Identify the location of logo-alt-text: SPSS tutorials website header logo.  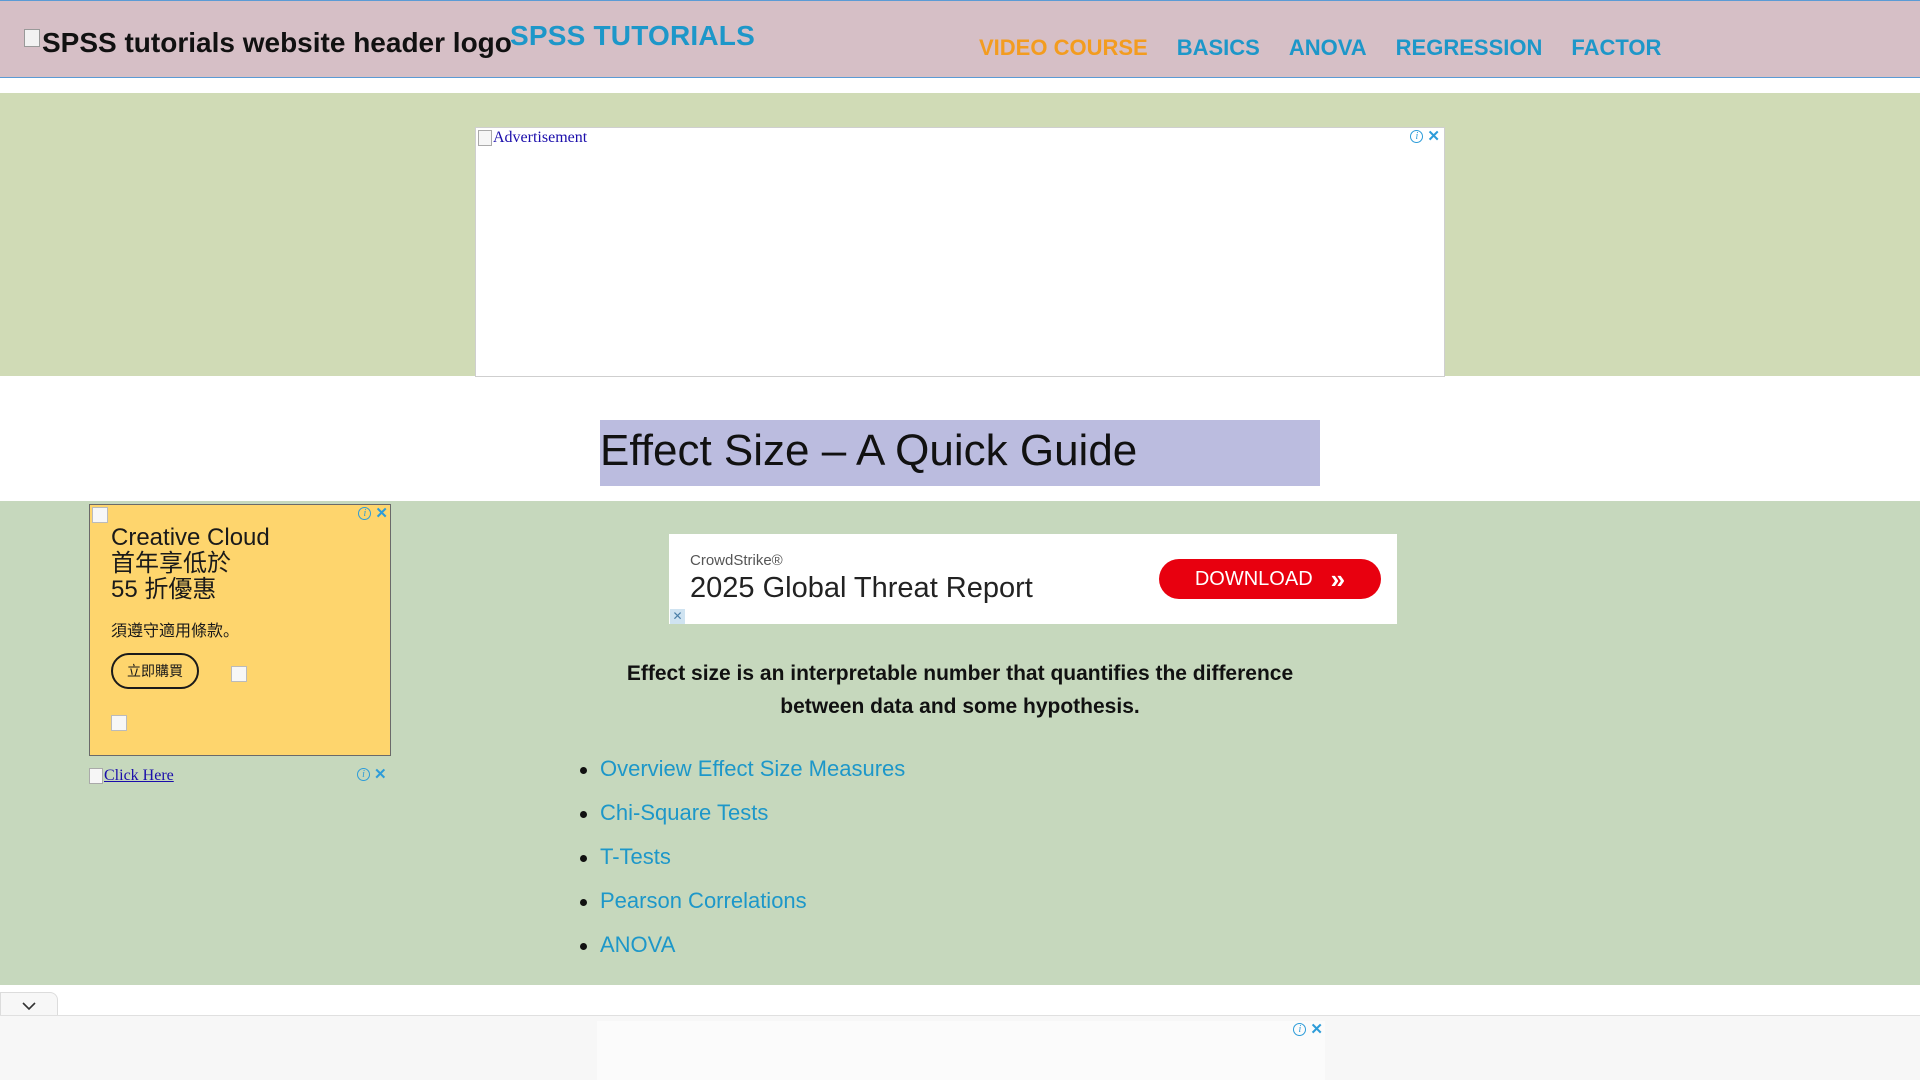
(277, 42).